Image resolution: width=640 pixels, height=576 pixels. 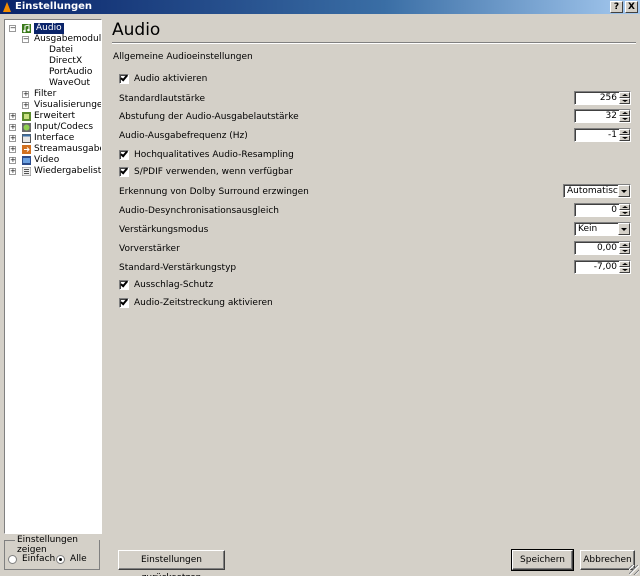 I want to click on tree-label: Ausgabemodule, so click(x=68, y=39).